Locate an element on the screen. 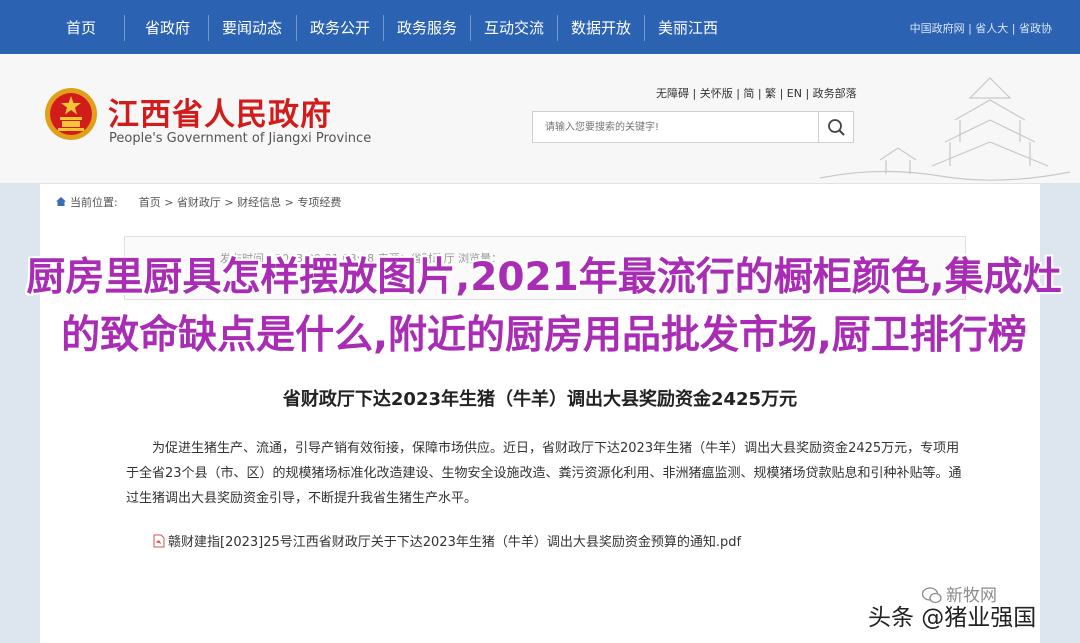  home-icon is located at coordinates (61, 201).